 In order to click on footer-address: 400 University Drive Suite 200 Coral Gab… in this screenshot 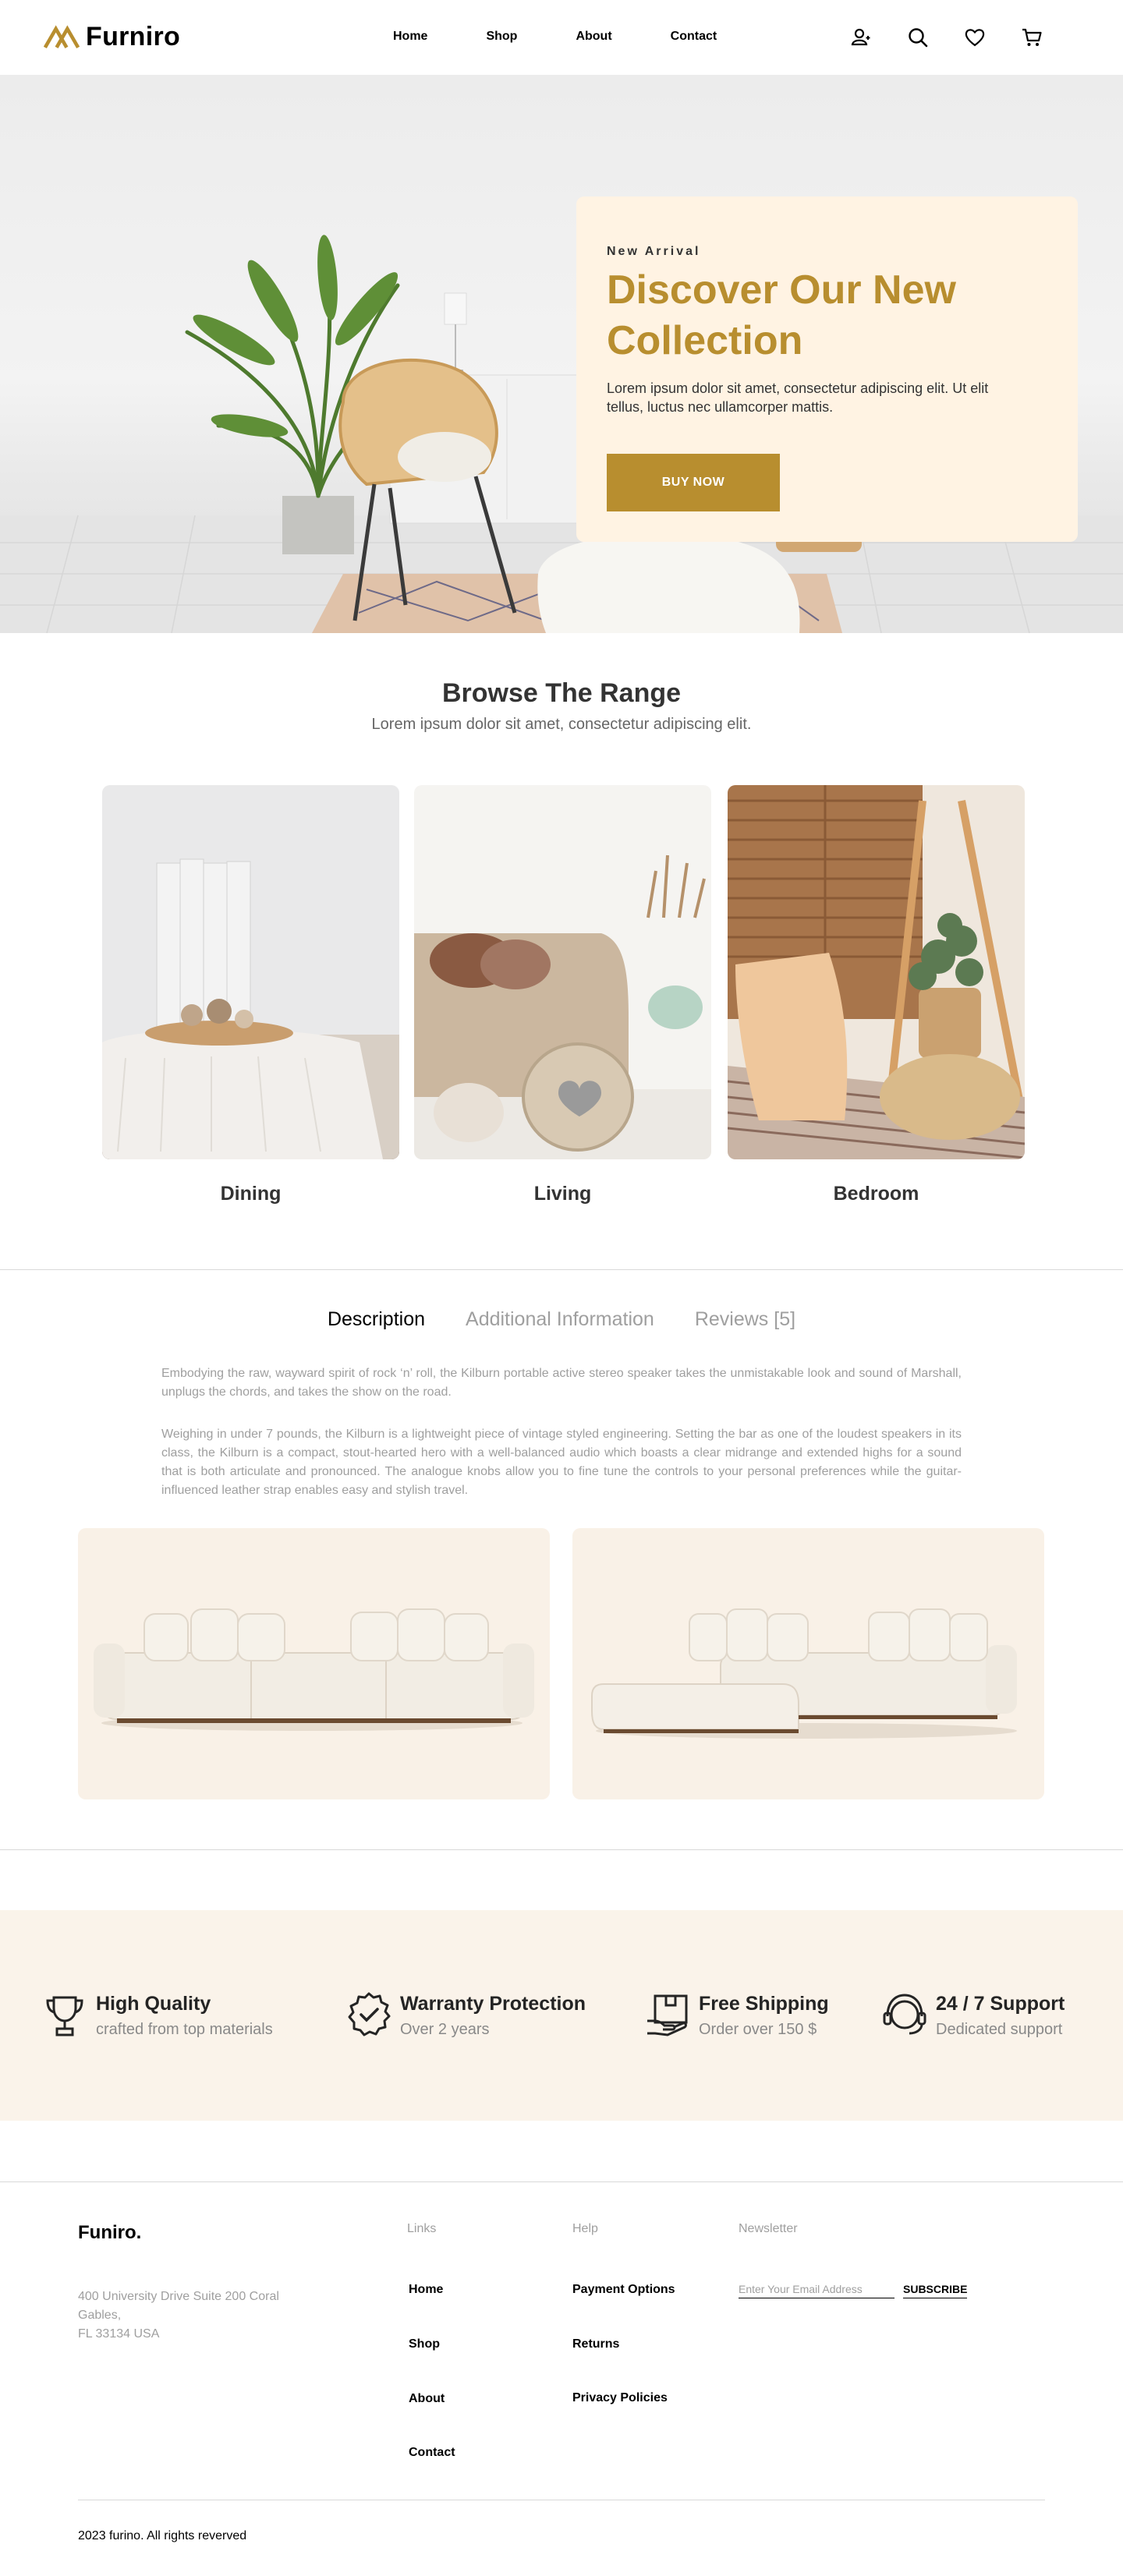, I will do `click(195, 2316)`.